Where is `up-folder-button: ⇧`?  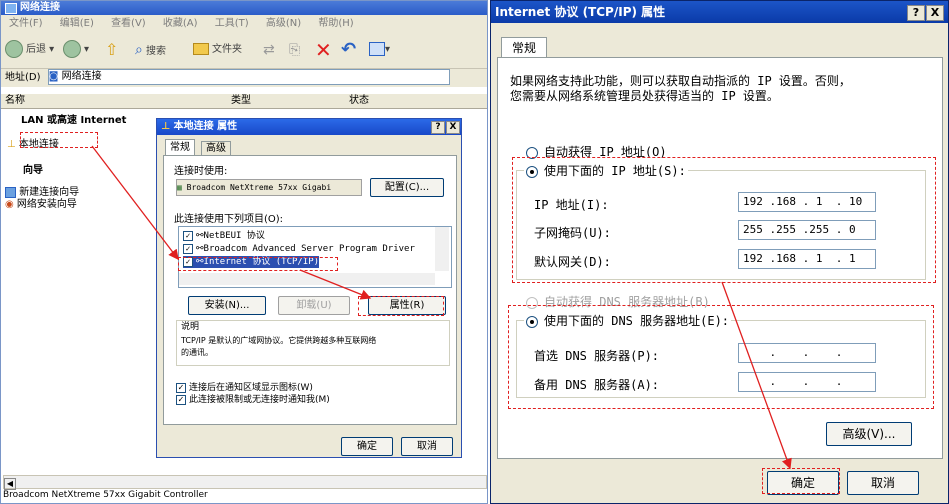 up-folder-button: ⇧ is located at coordinates (111, 50).